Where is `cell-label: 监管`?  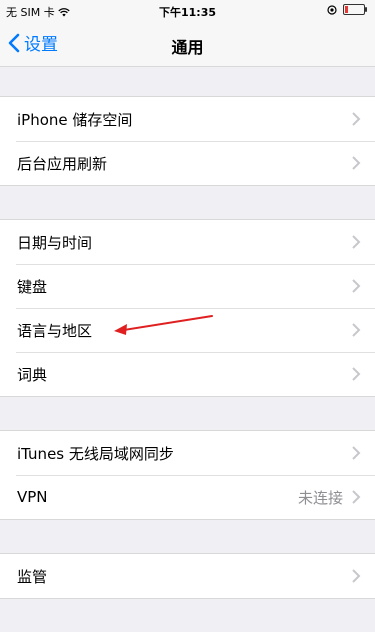
cell-label: 监管 is located at coordinates (32, 576).